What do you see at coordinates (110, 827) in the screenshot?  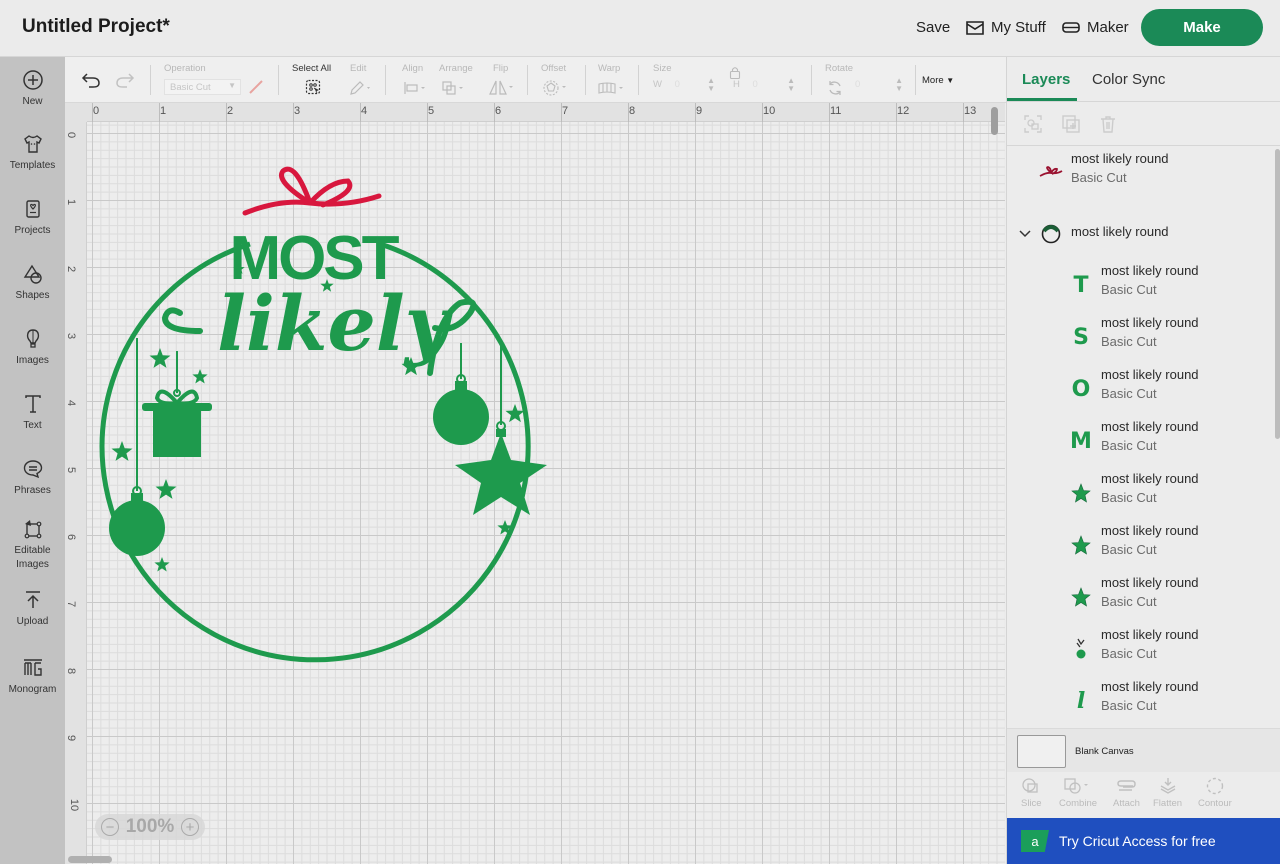 I see `zoom-out-button: −` at bounding box center [110, 827].